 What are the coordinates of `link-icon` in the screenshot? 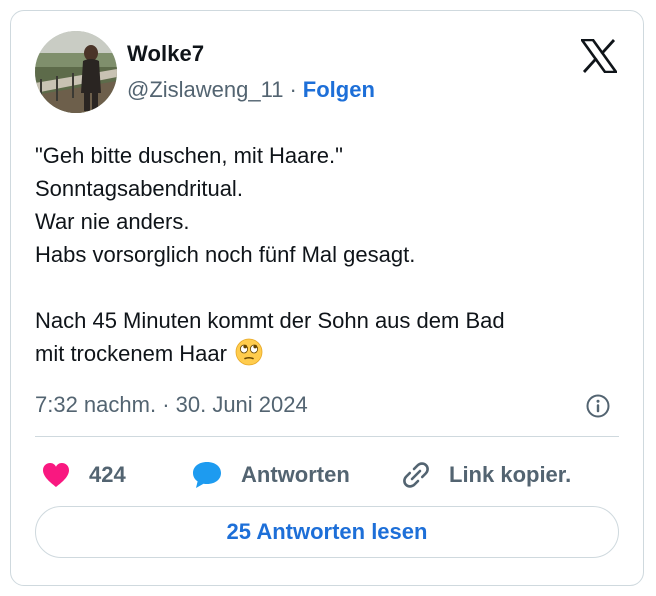 It's located at (416, 475).